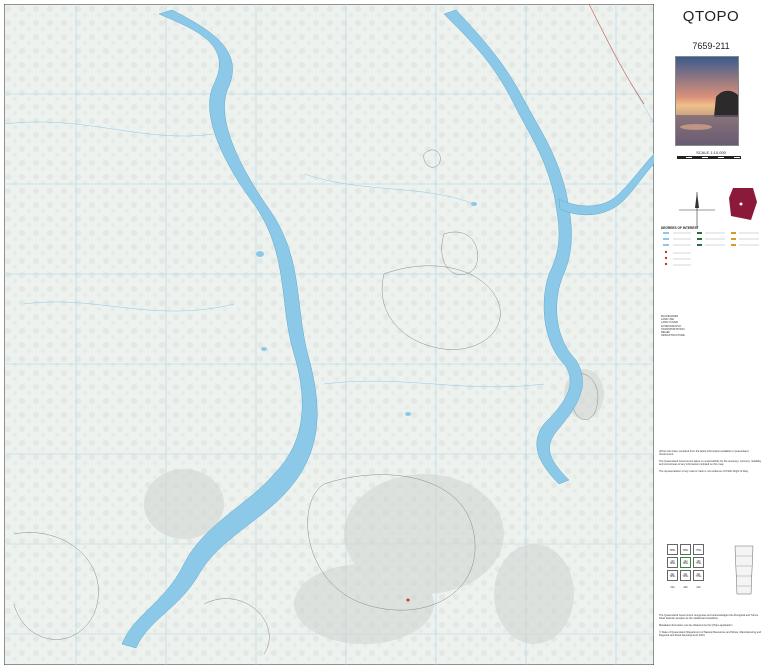  I want to click on compass-icon, so click(697, 210).